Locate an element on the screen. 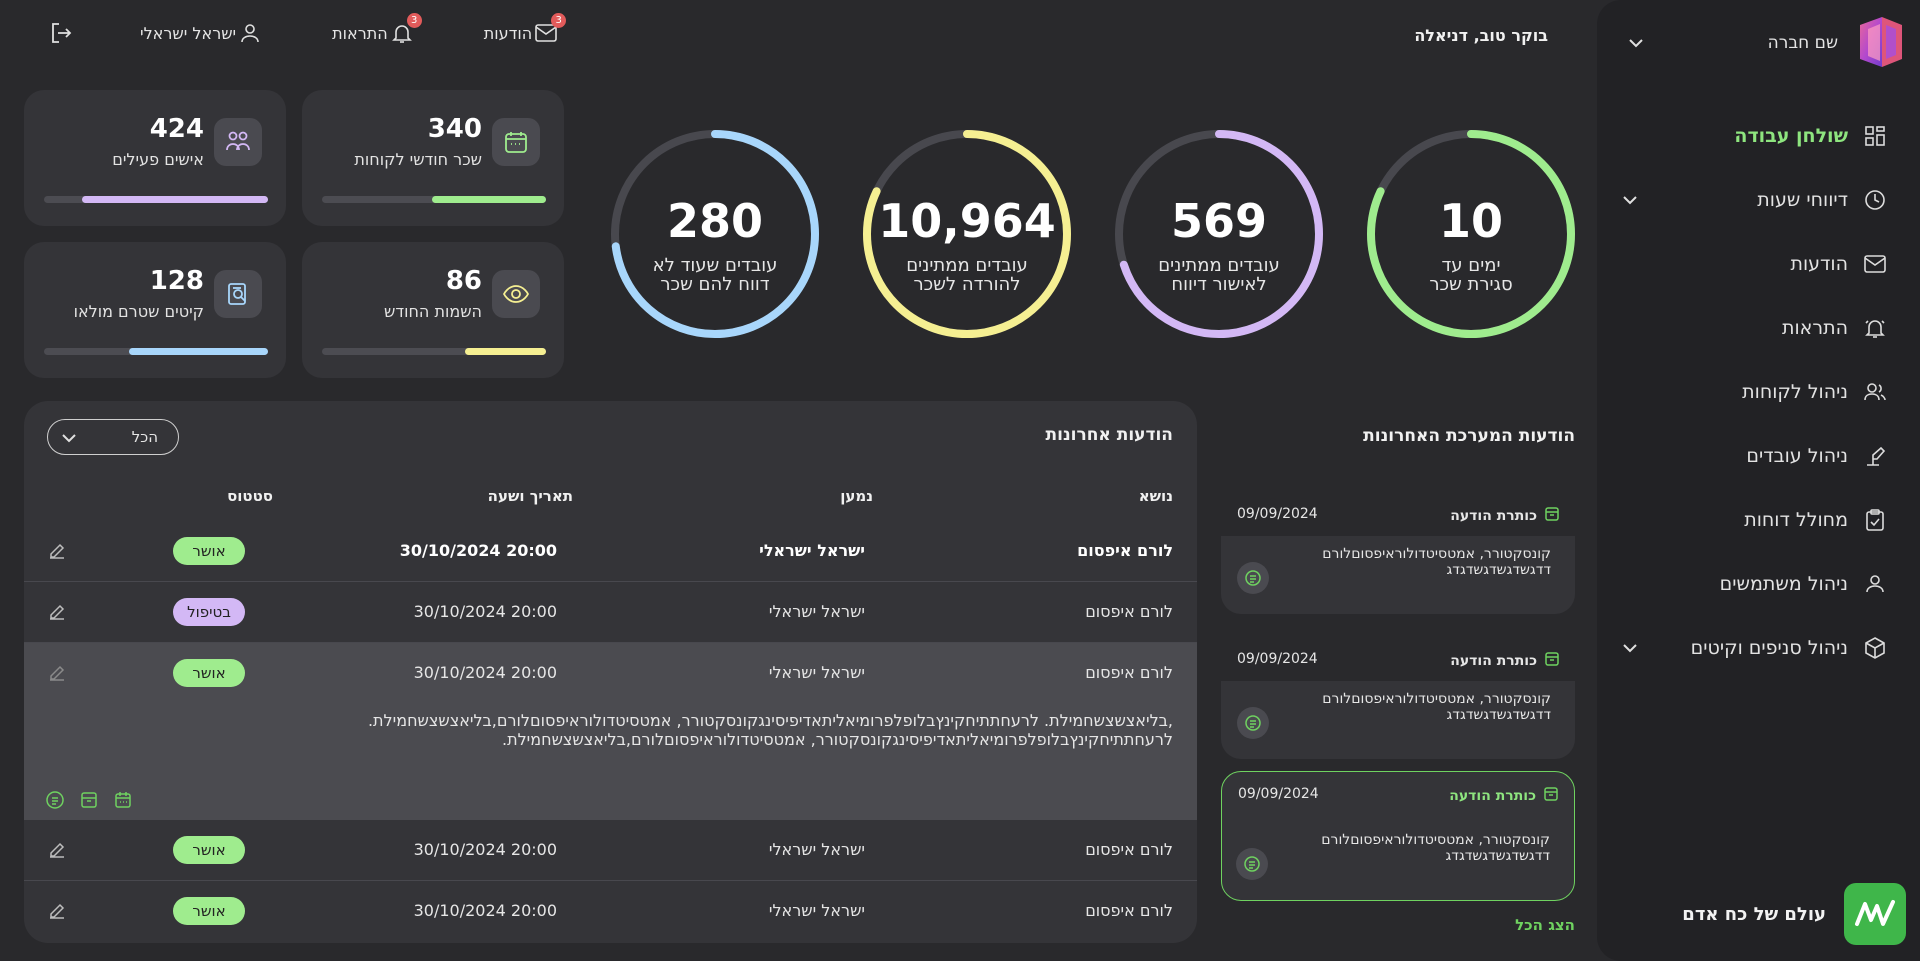 The width and height of the screenshot is (1920, 961). ring-label-line1: עובדים ממתינים is located at coordinates (1219, 265).